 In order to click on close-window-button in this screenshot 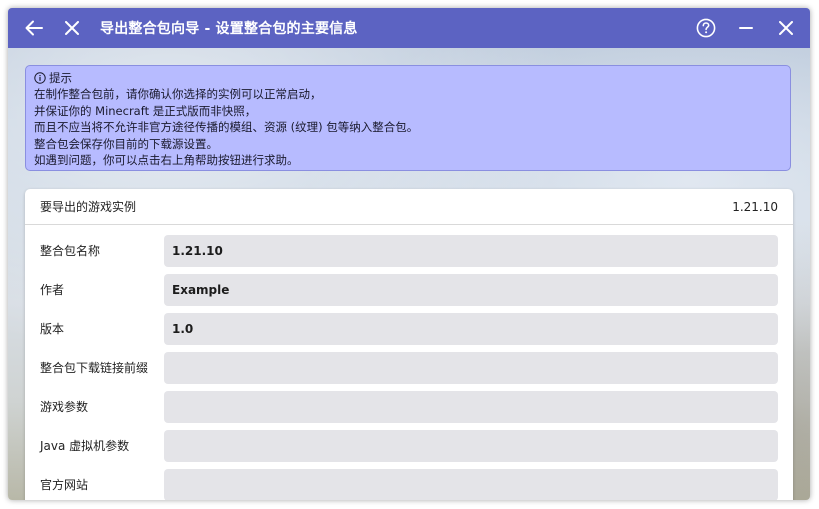, I will do `click(786, 28)`.